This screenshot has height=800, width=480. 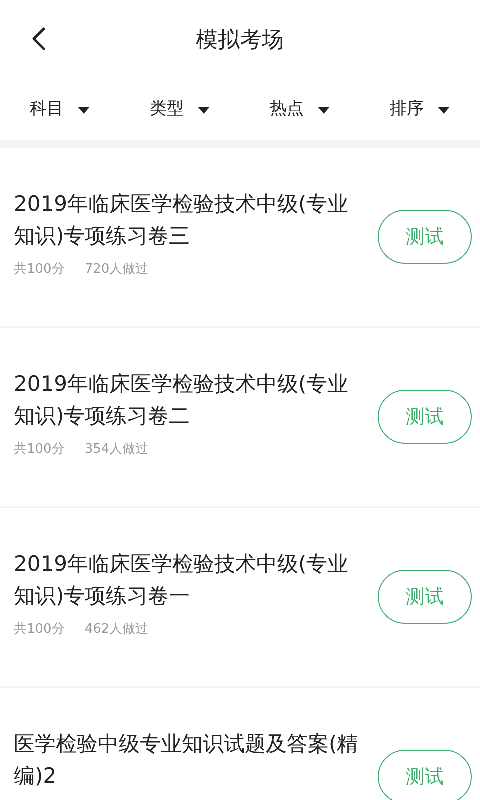 What do you see at coordinates (60, 110) in the screenshot?
I see `filter-dropdown: 科目` at bounding box center [60, 110].